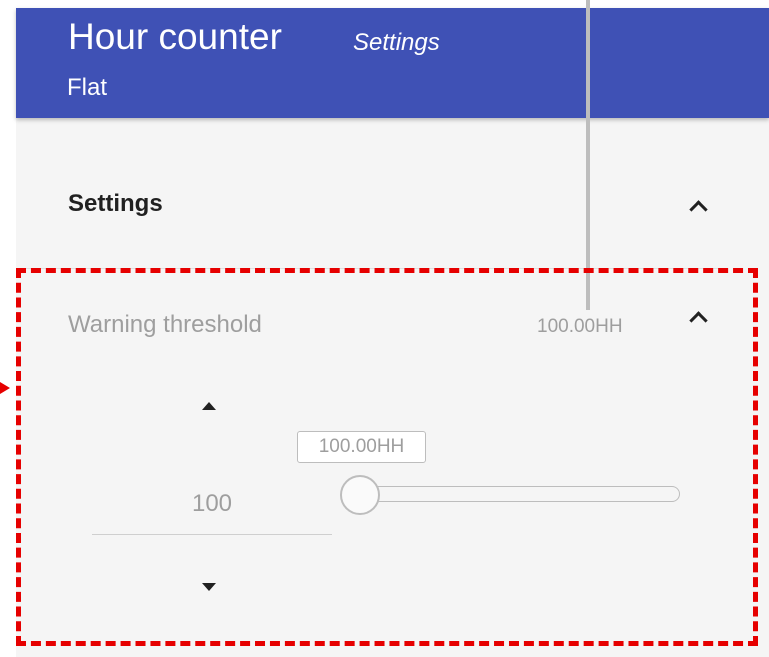 Image resolution: width=769 pixels, height=657 pixels. Describe the element at coordinates (87, 87) in the screenshot. I see `device-name: Flat` at that location.